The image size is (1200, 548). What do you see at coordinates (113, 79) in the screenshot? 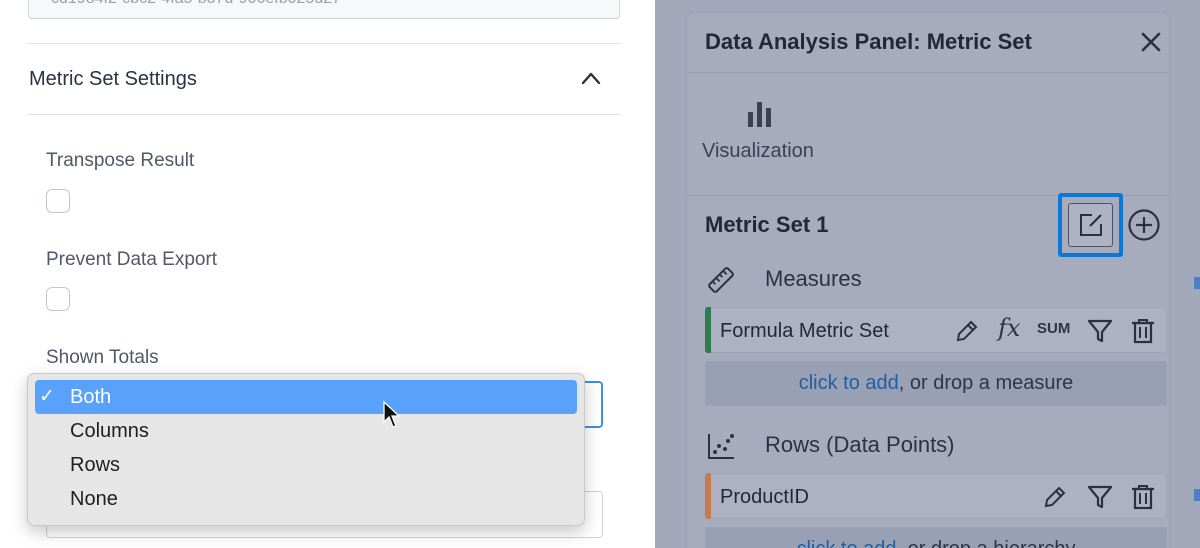
I see `section-title: Metric Set Settings` at bounding box center [113, 79].